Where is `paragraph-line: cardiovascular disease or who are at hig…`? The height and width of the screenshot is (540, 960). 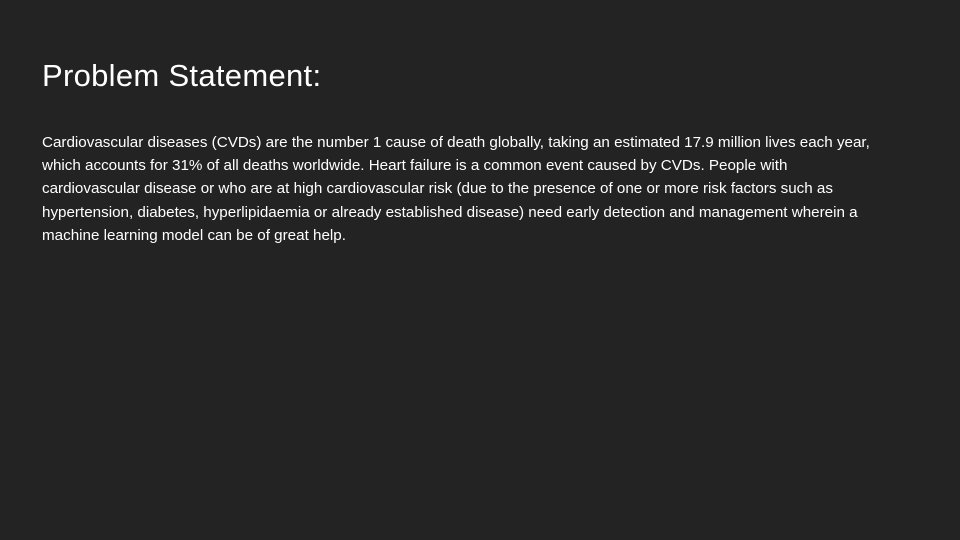 paragraph-line: cardiovascular disease or who are at hig… is located at coordinates (437, 189).